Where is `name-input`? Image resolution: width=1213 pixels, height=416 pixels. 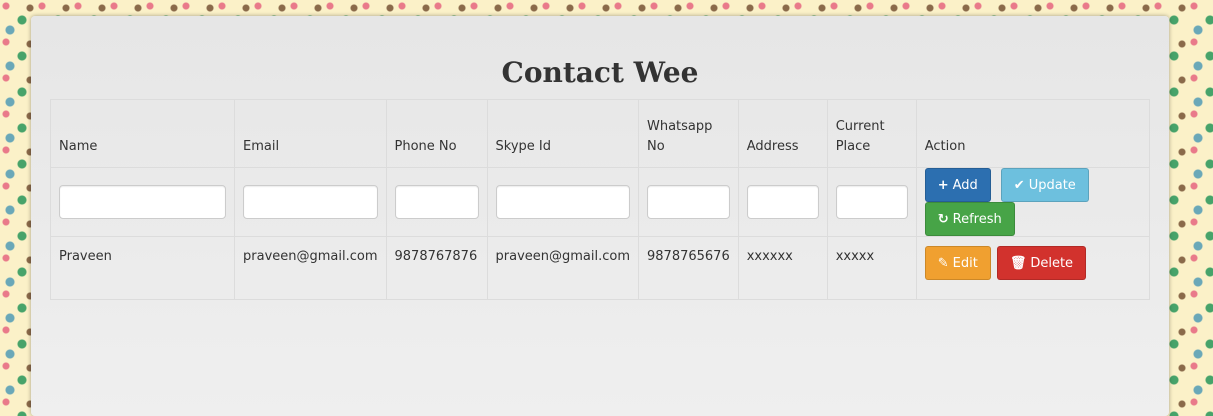
name-input is located at coordinates (142, 202).